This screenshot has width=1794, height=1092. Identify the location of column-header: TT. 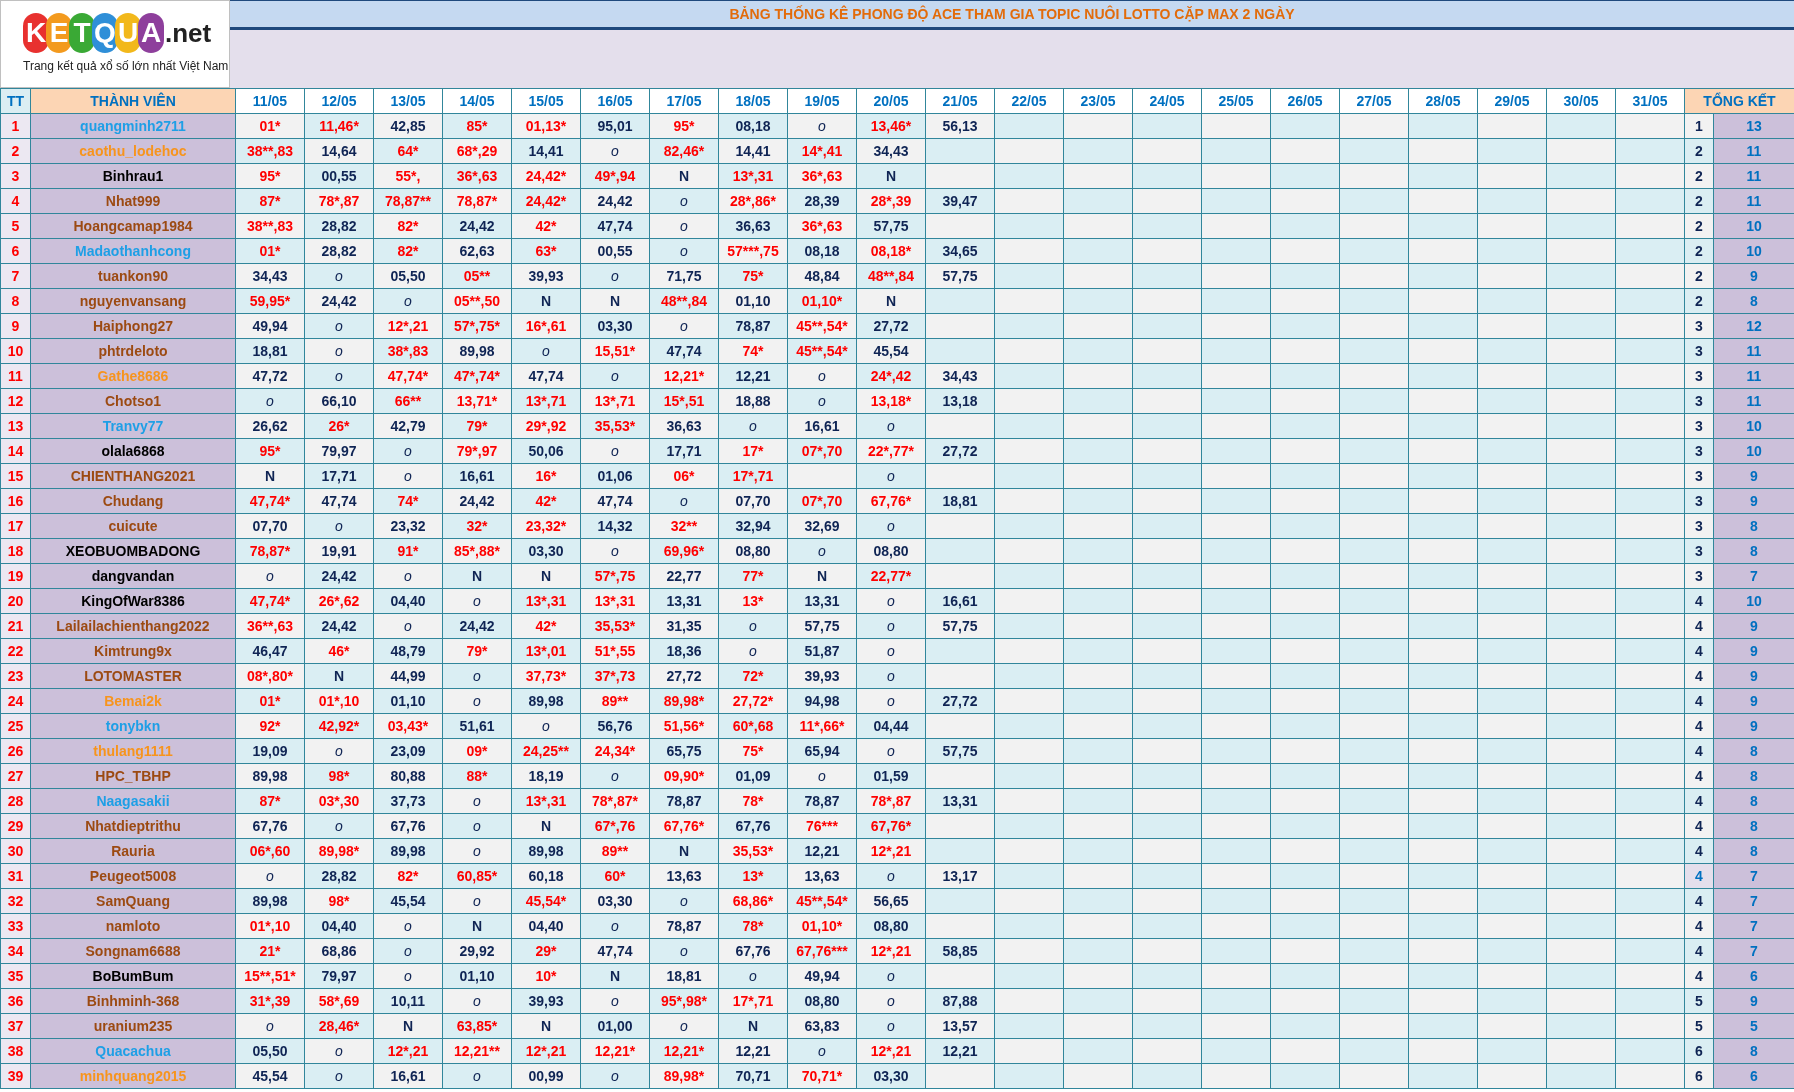
(15, 101).